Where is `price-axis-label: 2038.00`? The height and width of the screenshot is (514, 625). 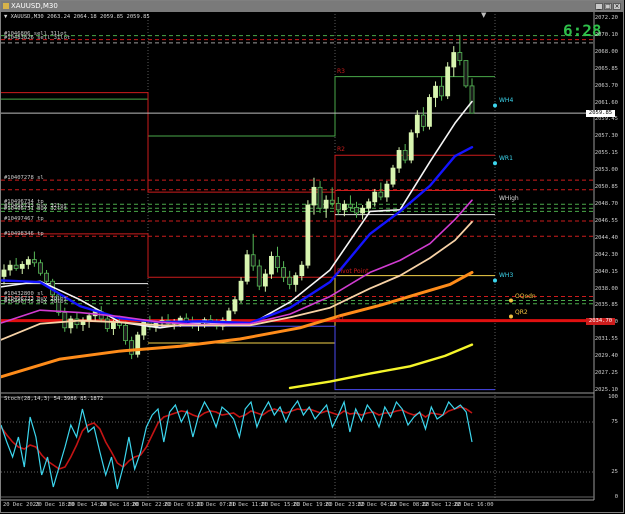 price-axis-label: 2038.00 is located at coordinates (606, 288).